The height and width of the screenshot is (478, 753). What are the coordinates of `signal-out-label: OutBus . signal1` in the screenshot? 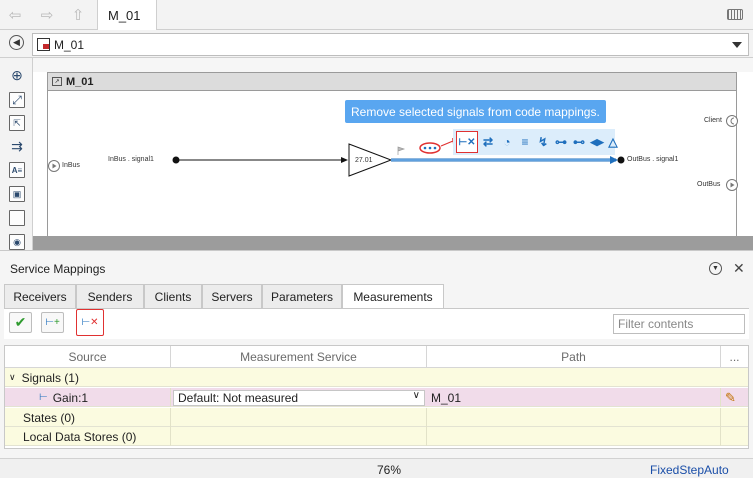 It's located at (653, 159).